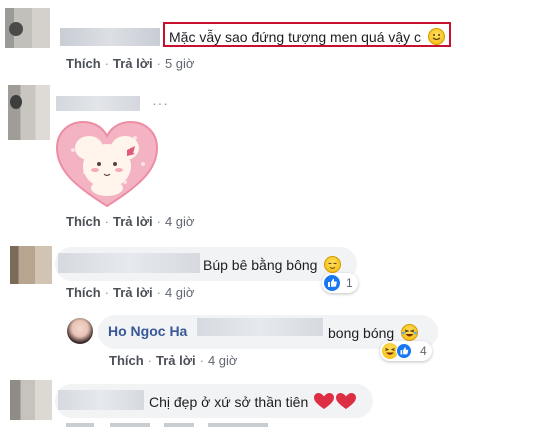 The image size is (557, 427). Describe the element at coordinates (147, 331) in the screenshot. I see `author-name: Ho Ngoc Ha` at that location.